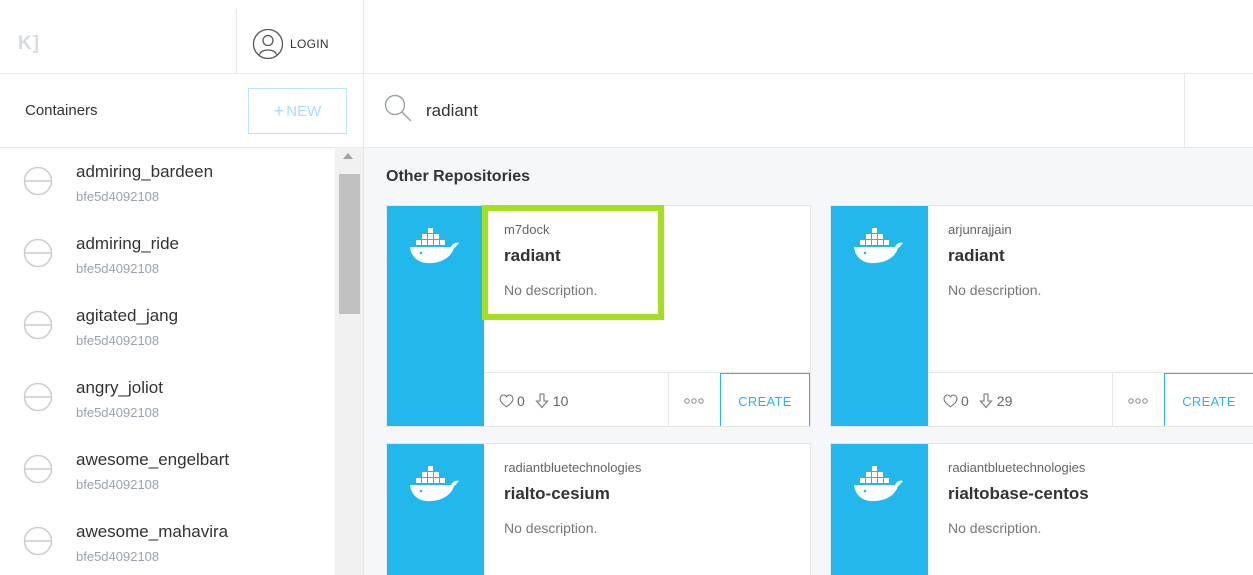  What do you see at coordinates (776, 111) in the screenshot?
I see `search-input` at bounding box center [776, 111].